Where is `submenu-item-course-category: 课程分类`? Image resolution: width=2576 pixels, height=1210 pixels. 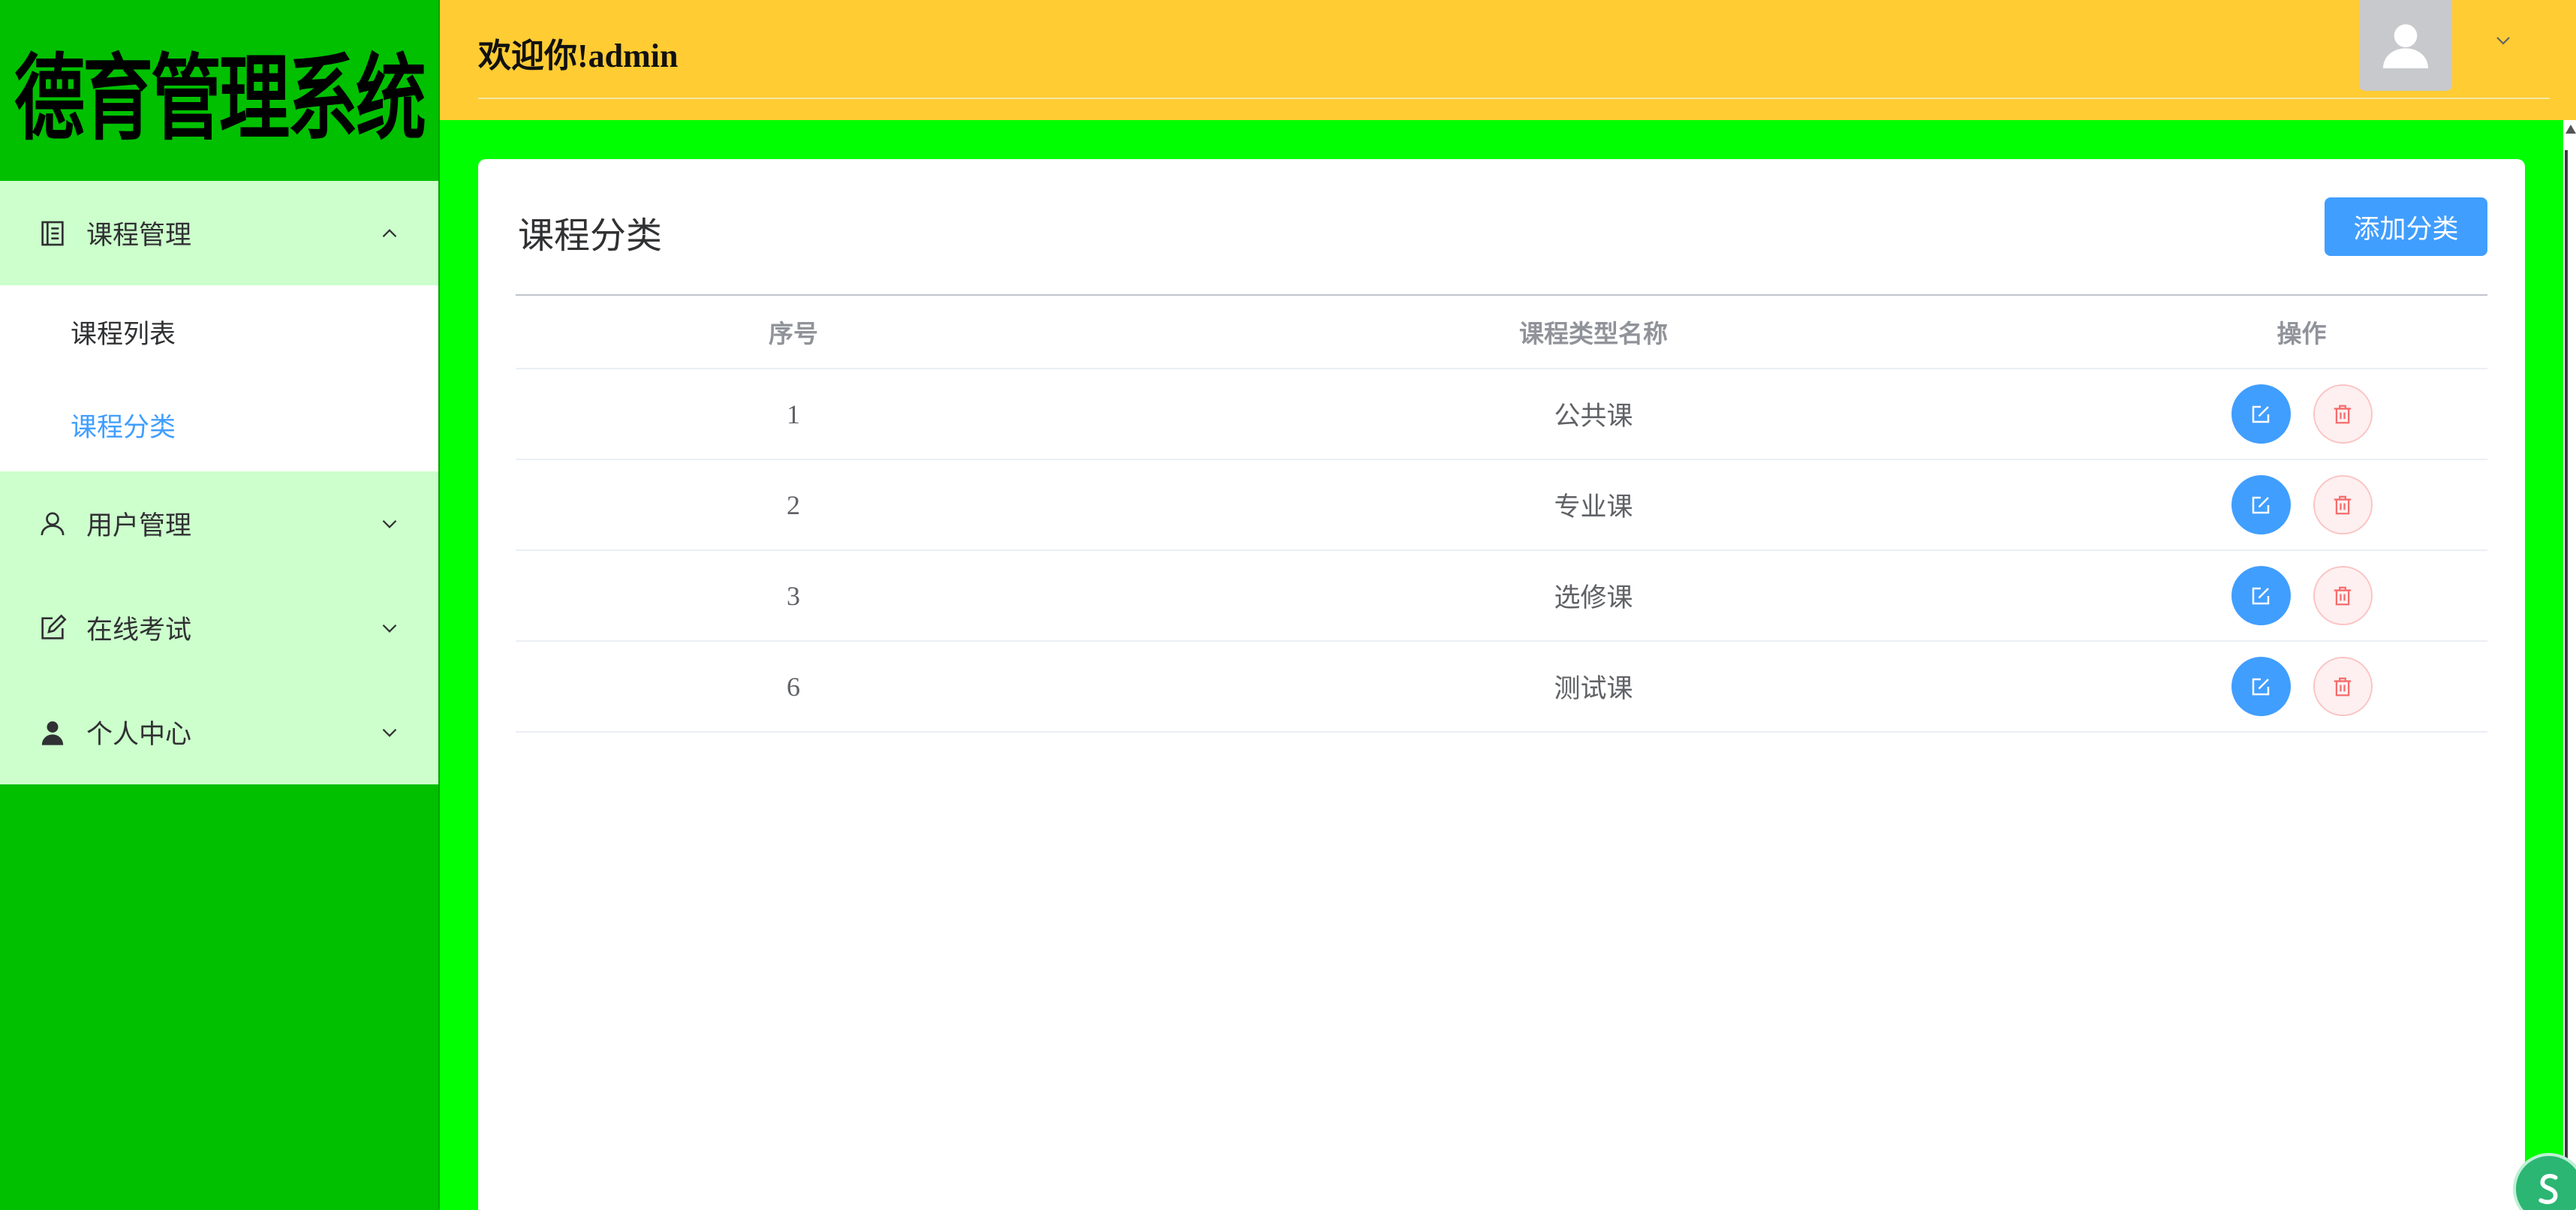 submenu-item-course-category: 课程分类 is located at coordinates (219, 424).